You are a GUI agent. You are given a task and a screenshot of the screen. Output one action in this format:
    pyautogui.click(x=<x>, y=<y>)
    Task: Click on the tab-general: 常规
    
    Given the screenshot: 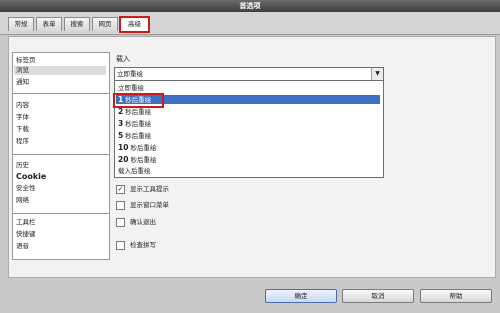 What is the action you would take?
    pyautogui.click(x=21, y=24)
    